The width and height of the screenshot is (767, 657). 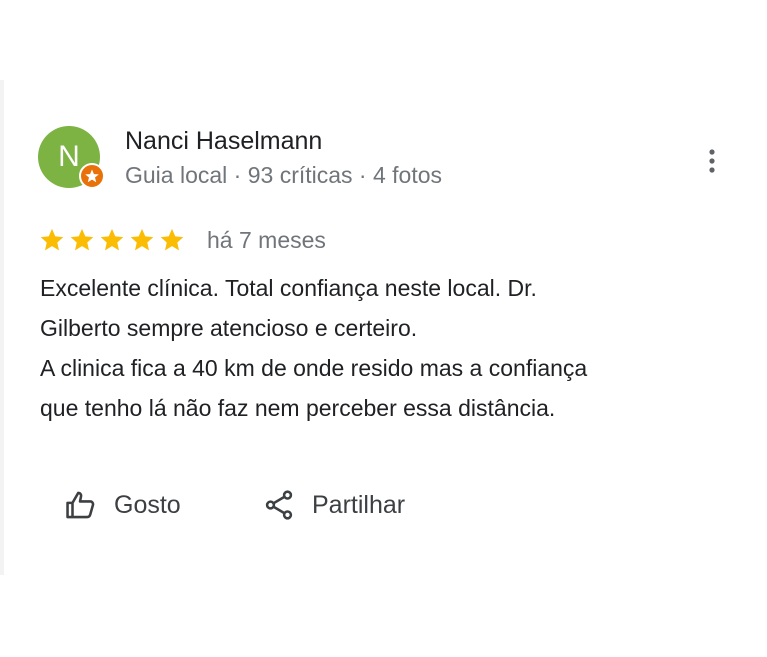 I want to click on more-vertical-icon, so click(x=712, y=161).